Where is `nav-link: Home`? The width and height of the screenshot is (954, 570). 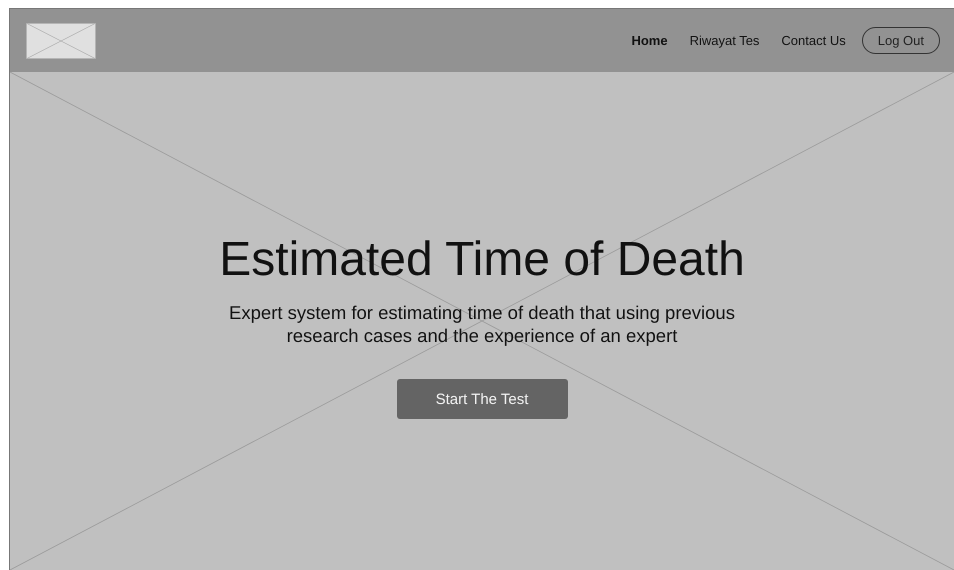 nav-link: Home is located at coordinates (649, 40).